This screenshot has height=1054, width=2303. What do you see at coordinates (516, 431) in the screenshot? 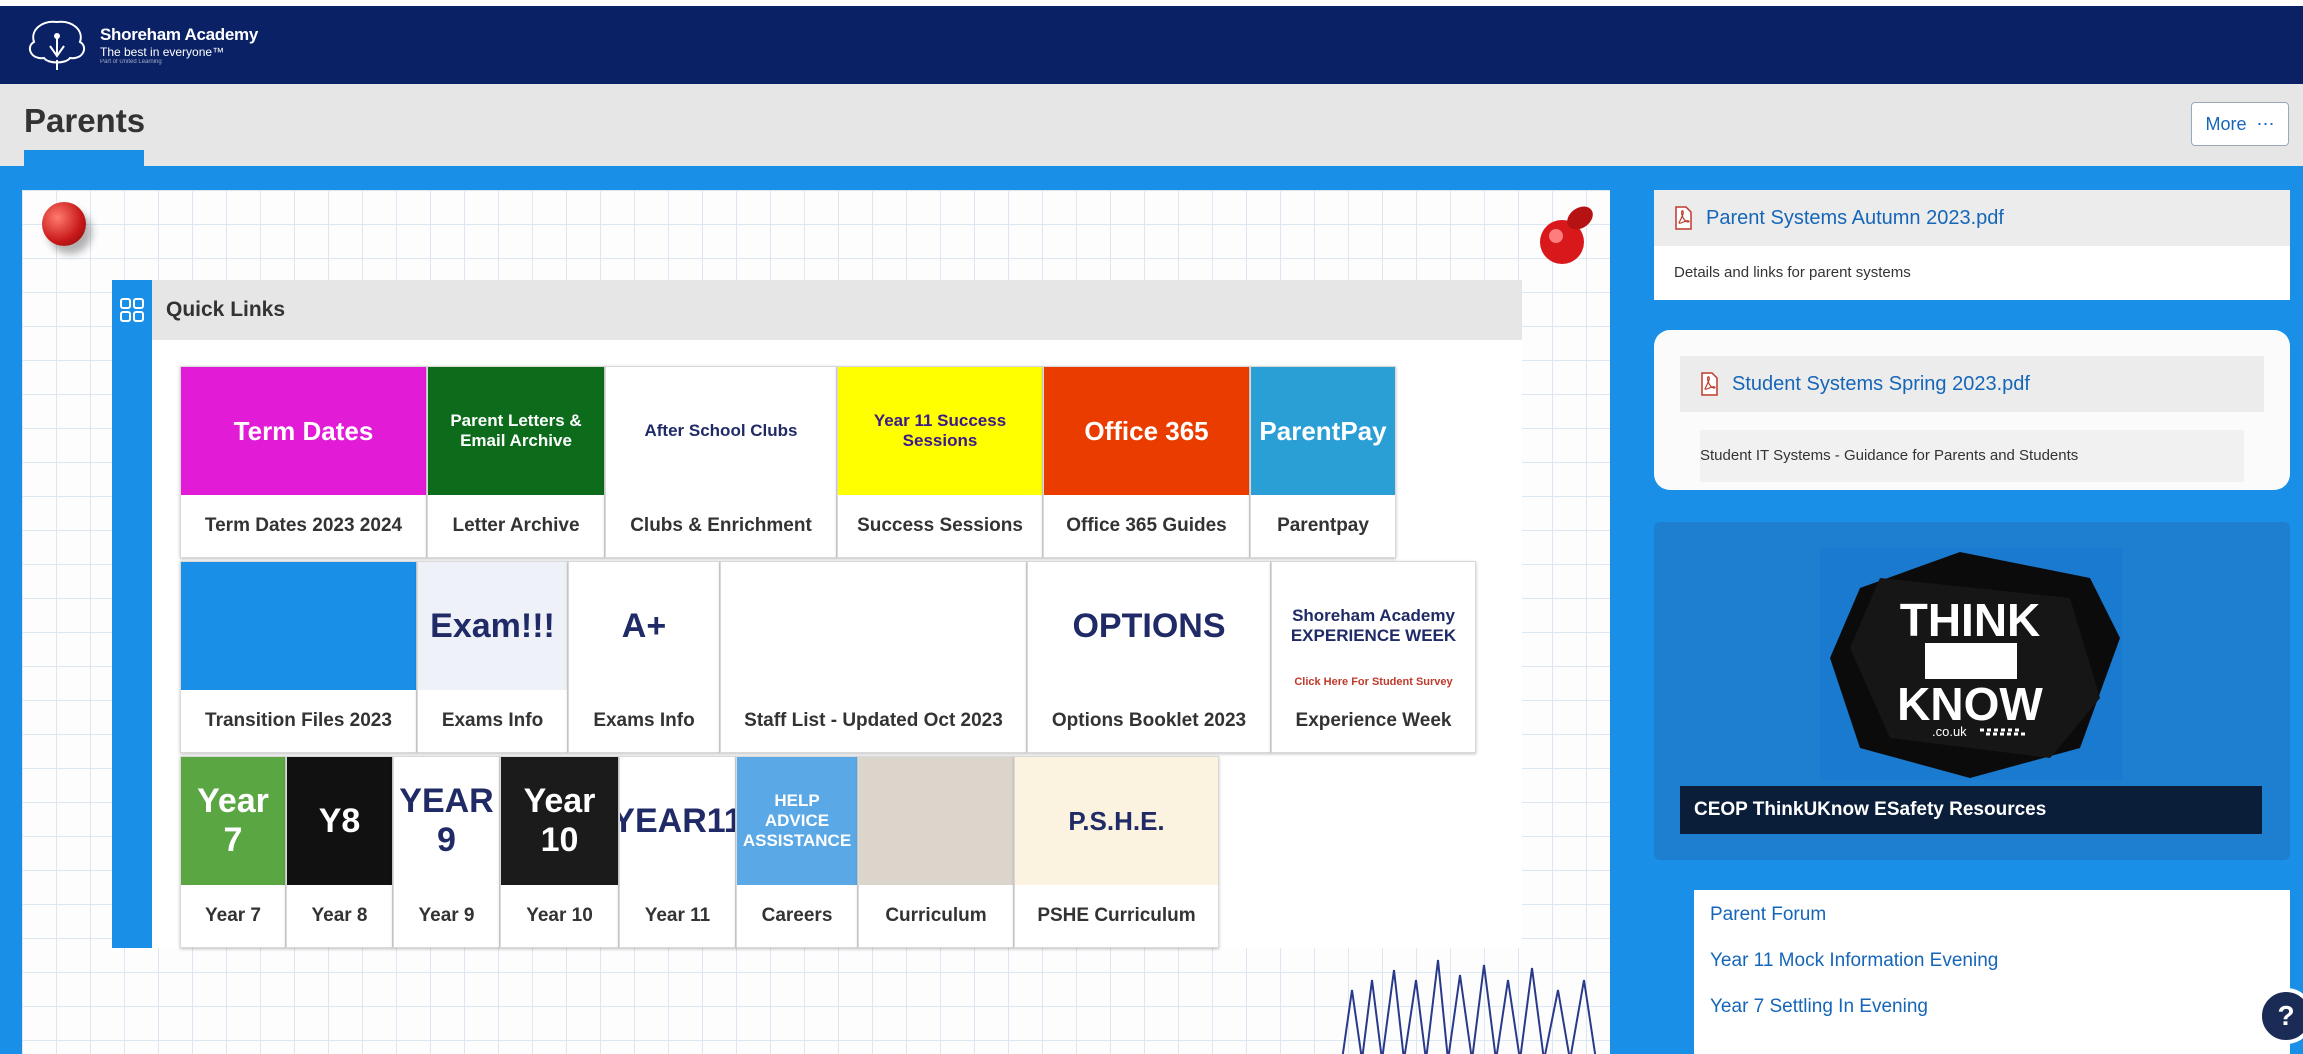
I see `tile-image: Parent Letters & Email Archive` at bounding box center [516, 431].